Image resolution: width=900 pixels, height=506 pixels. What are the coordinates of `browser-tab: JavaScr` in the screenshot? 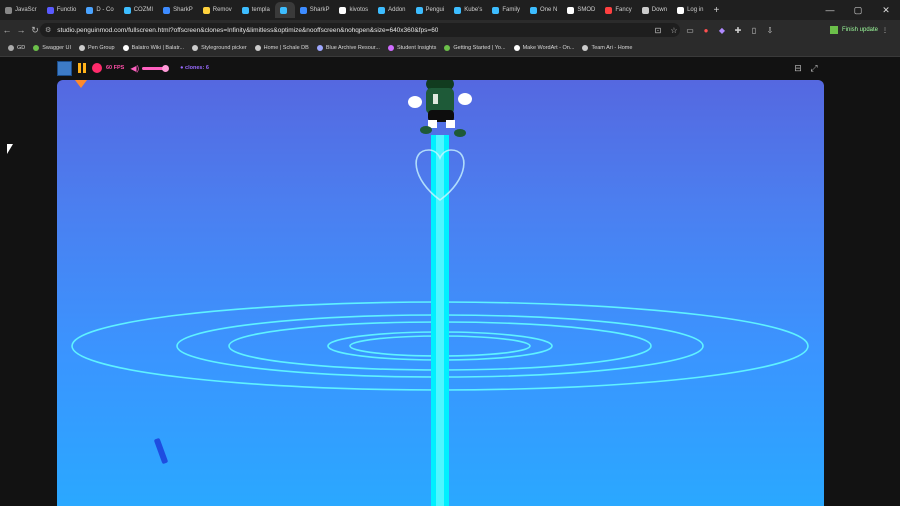 It's located at (21, 10).